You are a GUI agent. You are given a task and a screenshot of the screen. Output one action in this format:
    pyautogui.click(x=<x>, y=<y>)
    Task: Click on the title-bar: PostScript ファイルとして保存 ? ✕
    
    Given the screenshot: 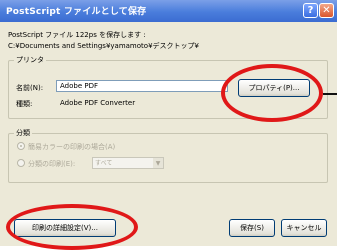 What is the action you would take?
    pyautogui.click(x=168, y=11)
    